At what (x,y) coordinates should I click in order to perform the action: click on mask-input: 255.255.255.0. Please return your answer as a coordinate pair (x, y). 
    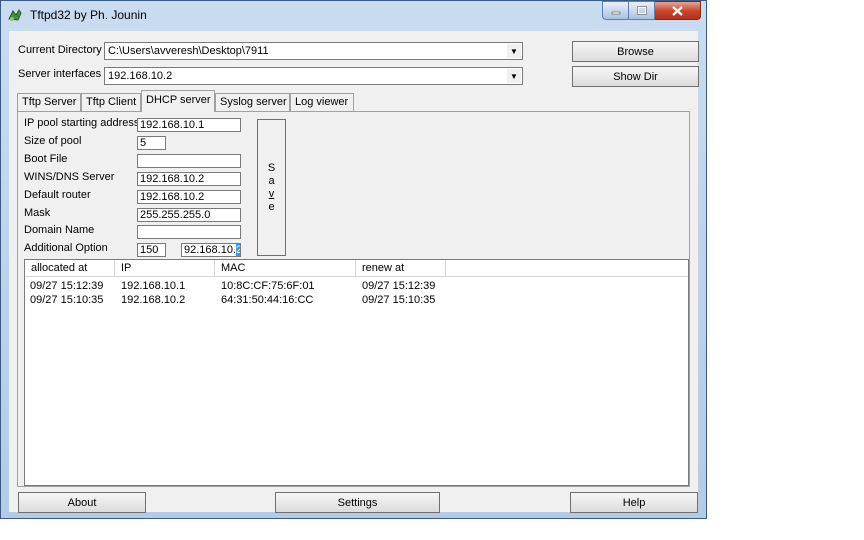
    Looking at the image, I should click on (189, 215).